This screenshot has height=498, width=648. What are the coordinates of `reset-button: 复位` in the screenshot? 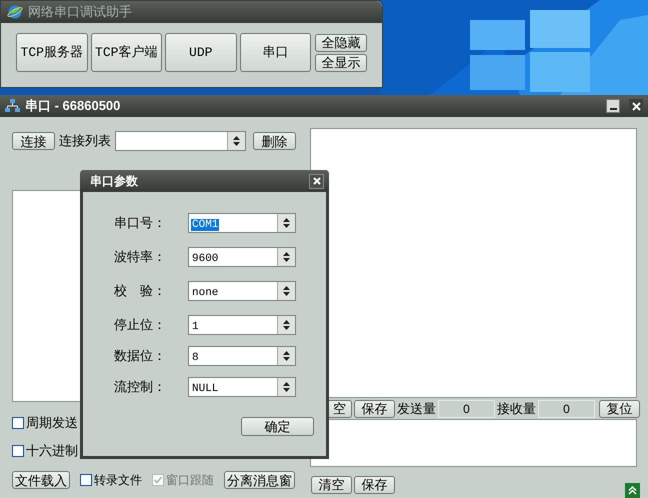 It's located at (619, 409).